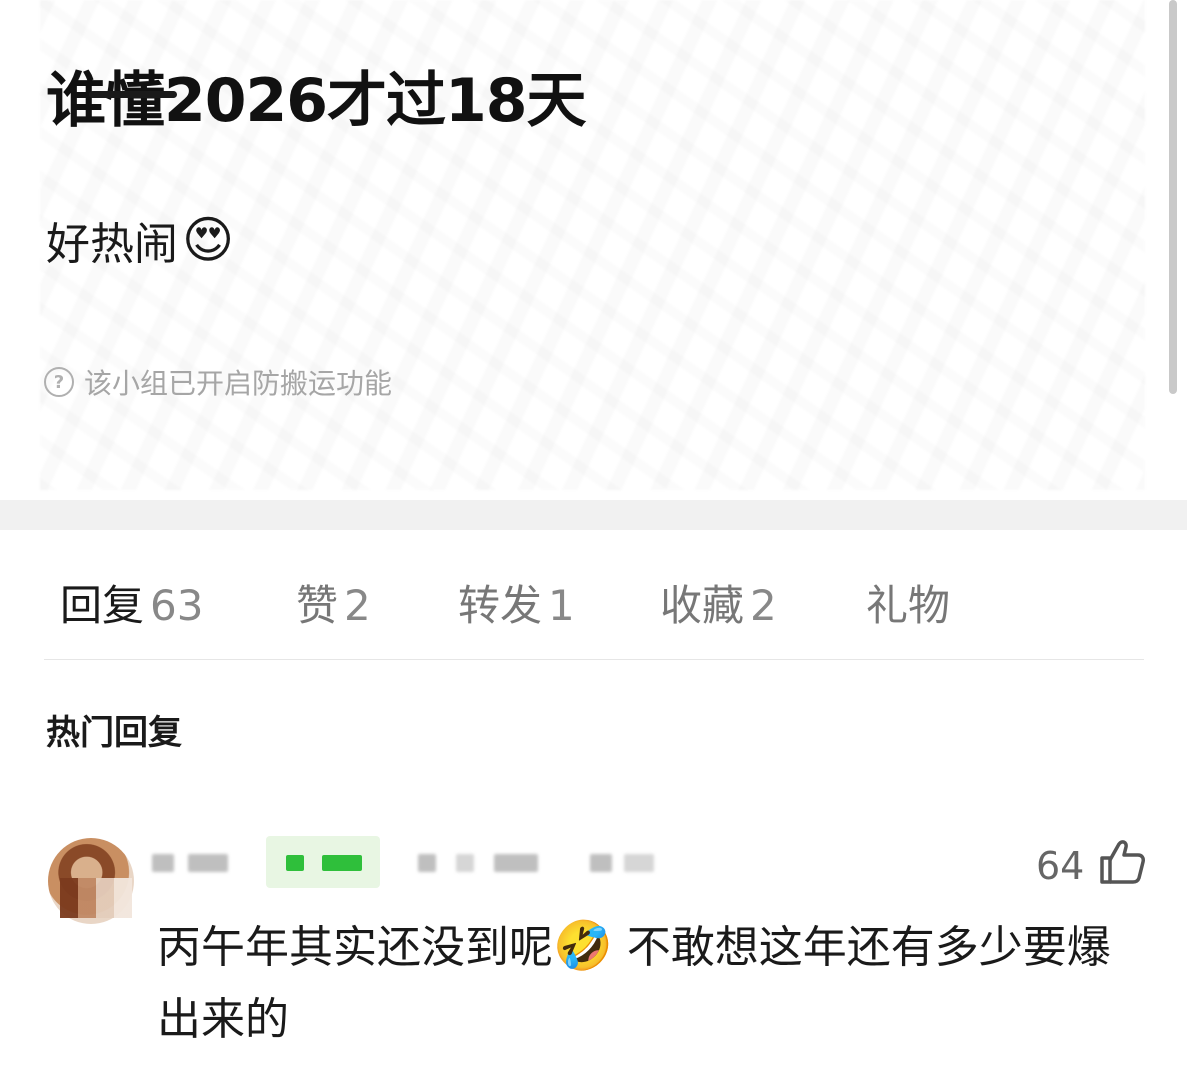 The image size is (1187, 1080). Describe the element at coordinates (652, 983) in the screenshot. I see `comment-text: 丙午年其实还没到呢🤣 不敢想这年还有多少要爆出来的` at that location.